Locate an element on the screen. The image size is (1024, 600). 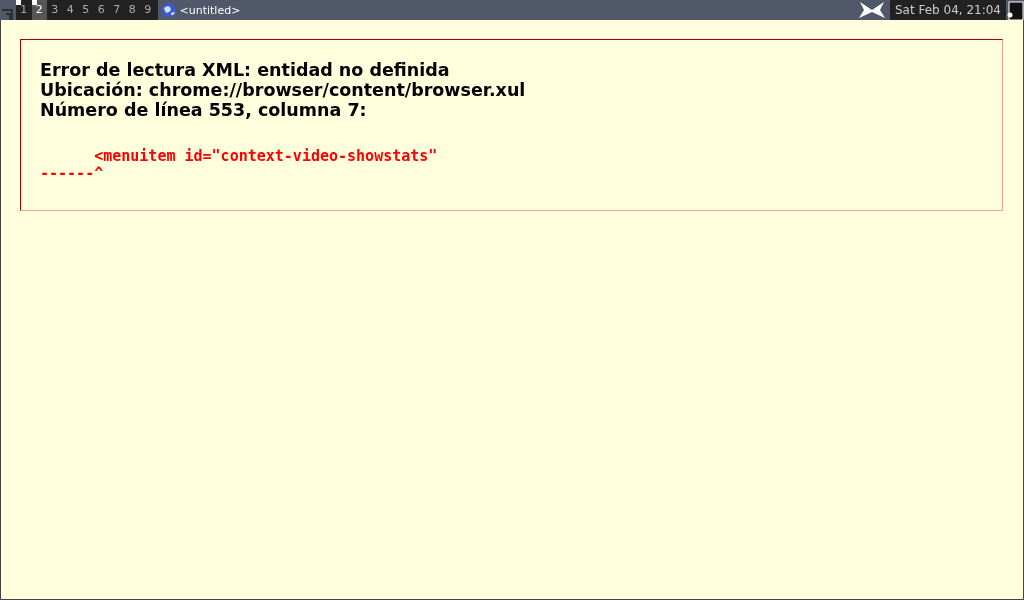
error-message: Ubicación: chrome://browser/content/browser.xul is located at coordinates (283, 90).